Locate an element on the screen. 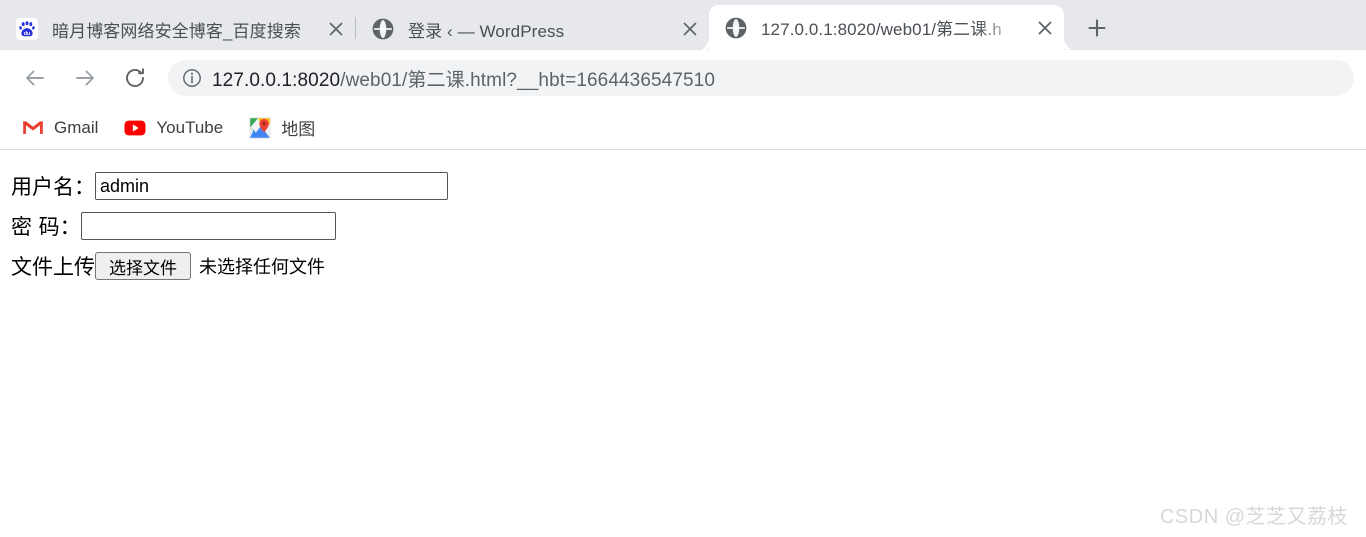 The height and width of the screenshot is (537, 1366). arrow-left-icon is located at coordinates (35, 78).